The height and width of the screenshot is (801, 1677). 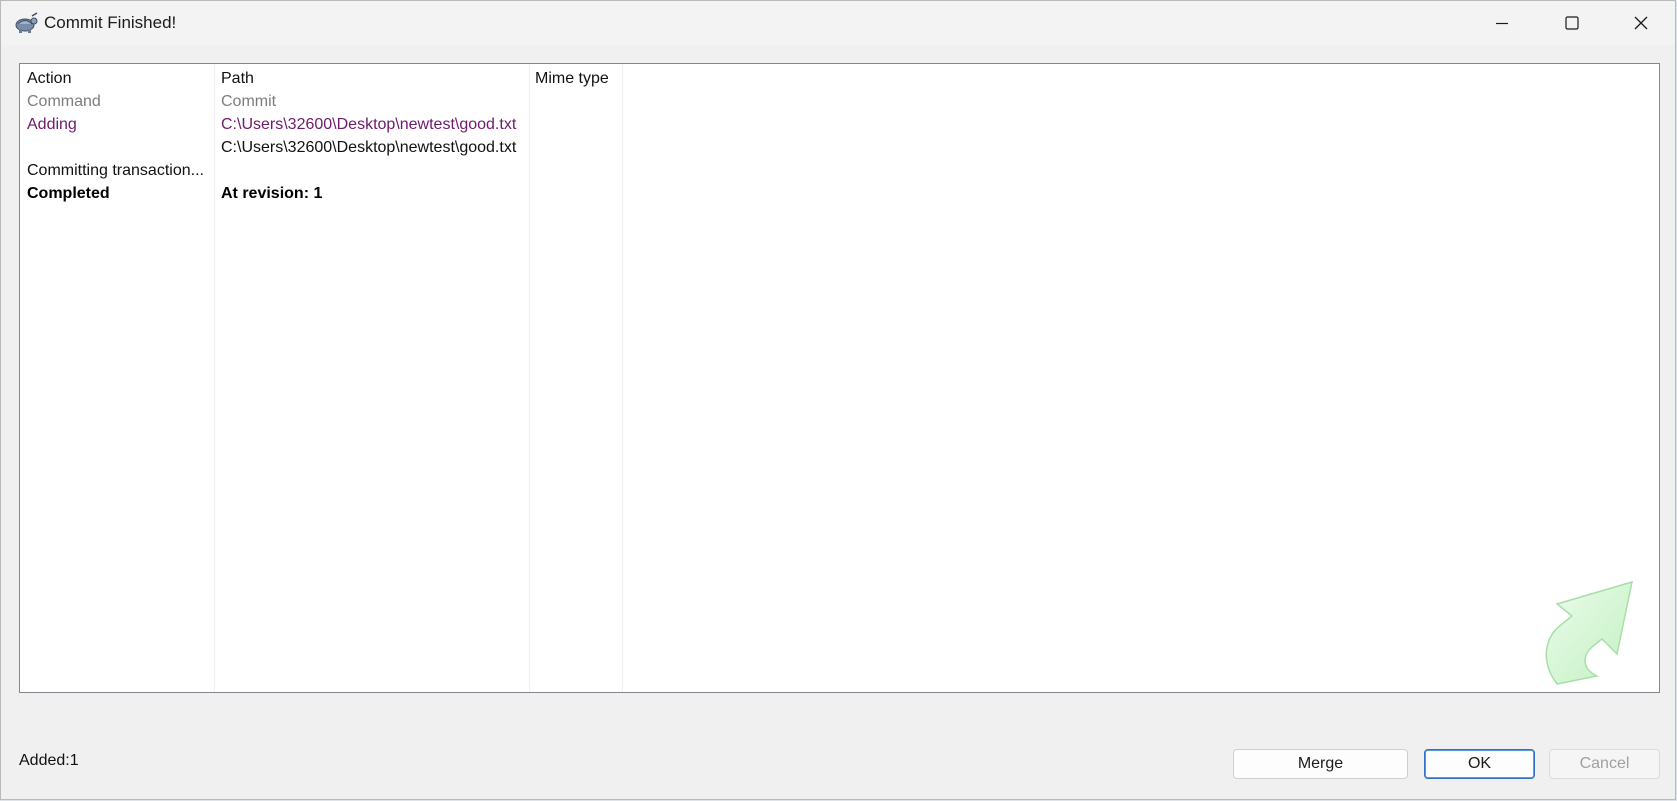 What do you see at coordinates (249, 101) in the screenshot?
I see `row-path: Commit` at bounding box center [249, 101].